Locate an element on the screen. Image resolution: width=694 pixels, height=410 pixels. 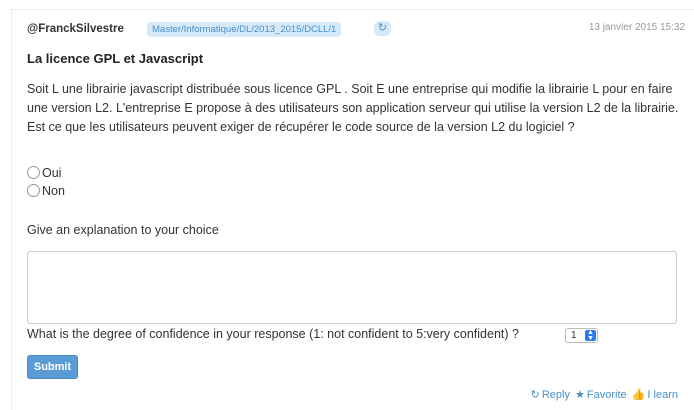
option-label: Oui is located at coordinates (52, 173).